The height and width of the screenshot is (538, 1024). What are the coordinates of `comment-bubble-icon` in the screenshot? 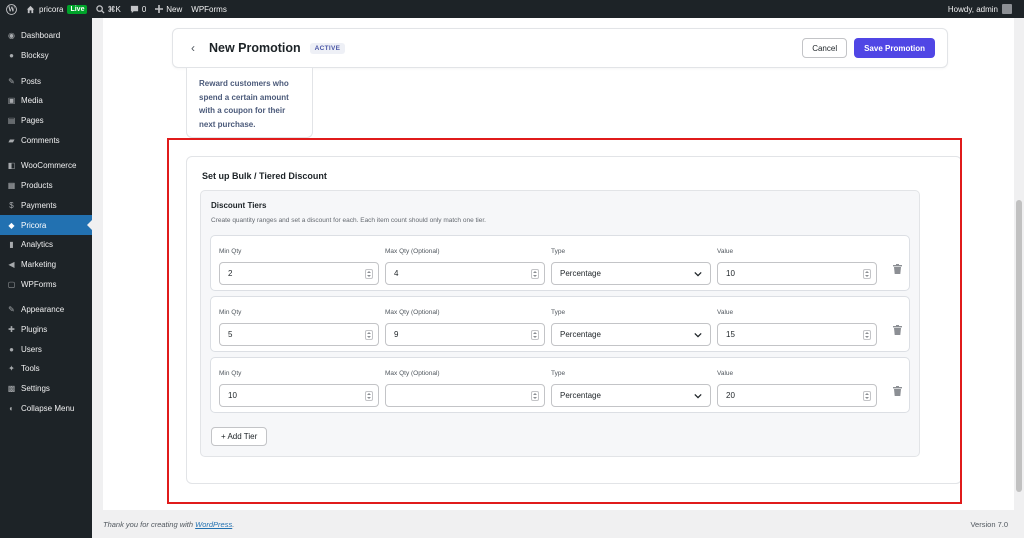 It's located at (134, 9).